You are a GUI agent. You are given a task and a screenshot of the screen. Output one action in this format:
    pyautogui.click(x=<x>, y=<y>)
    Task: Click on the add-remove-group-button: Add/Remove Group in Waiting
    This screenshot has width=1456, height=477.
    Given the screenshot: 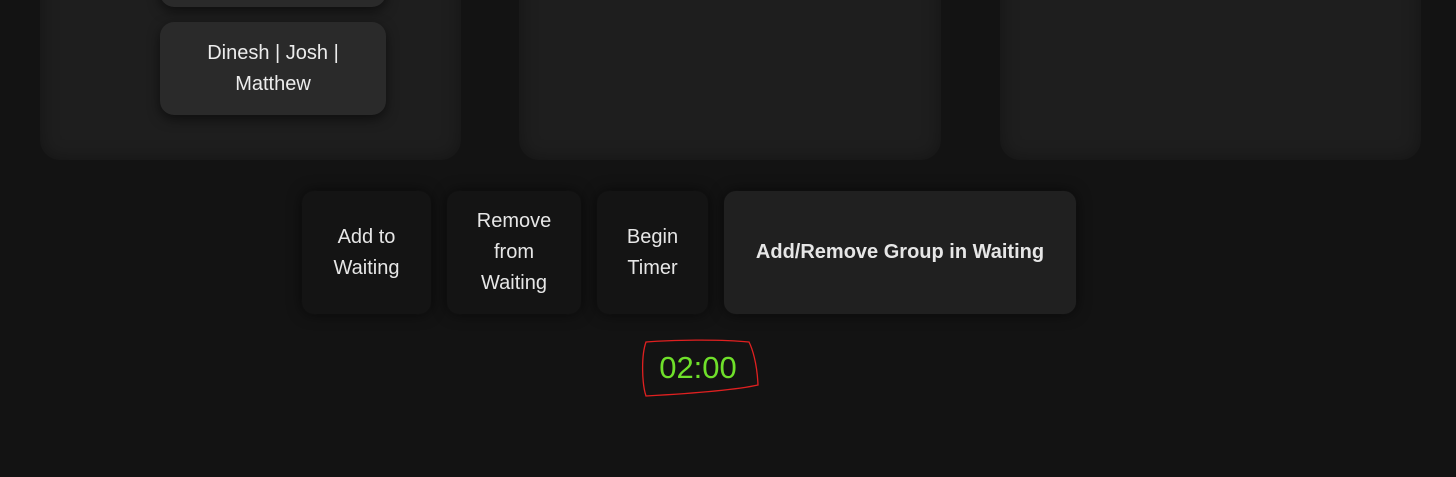 What is the action you would take?
    pyautogui.click(x=900, y=252)
    